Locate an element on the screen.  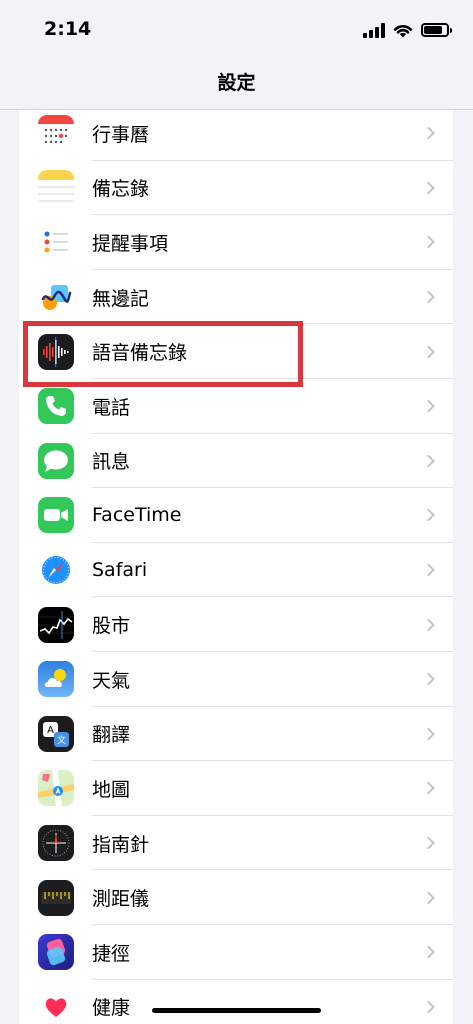
svg-text: A is located at coordinates (50, 730).